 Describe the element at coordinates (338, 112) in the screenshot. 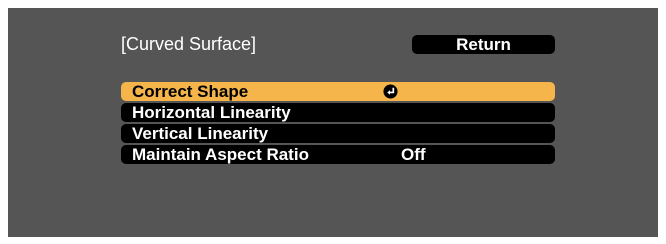

I see `menu-item-horizontal-linearity: Horizontal Linearity` at that location.